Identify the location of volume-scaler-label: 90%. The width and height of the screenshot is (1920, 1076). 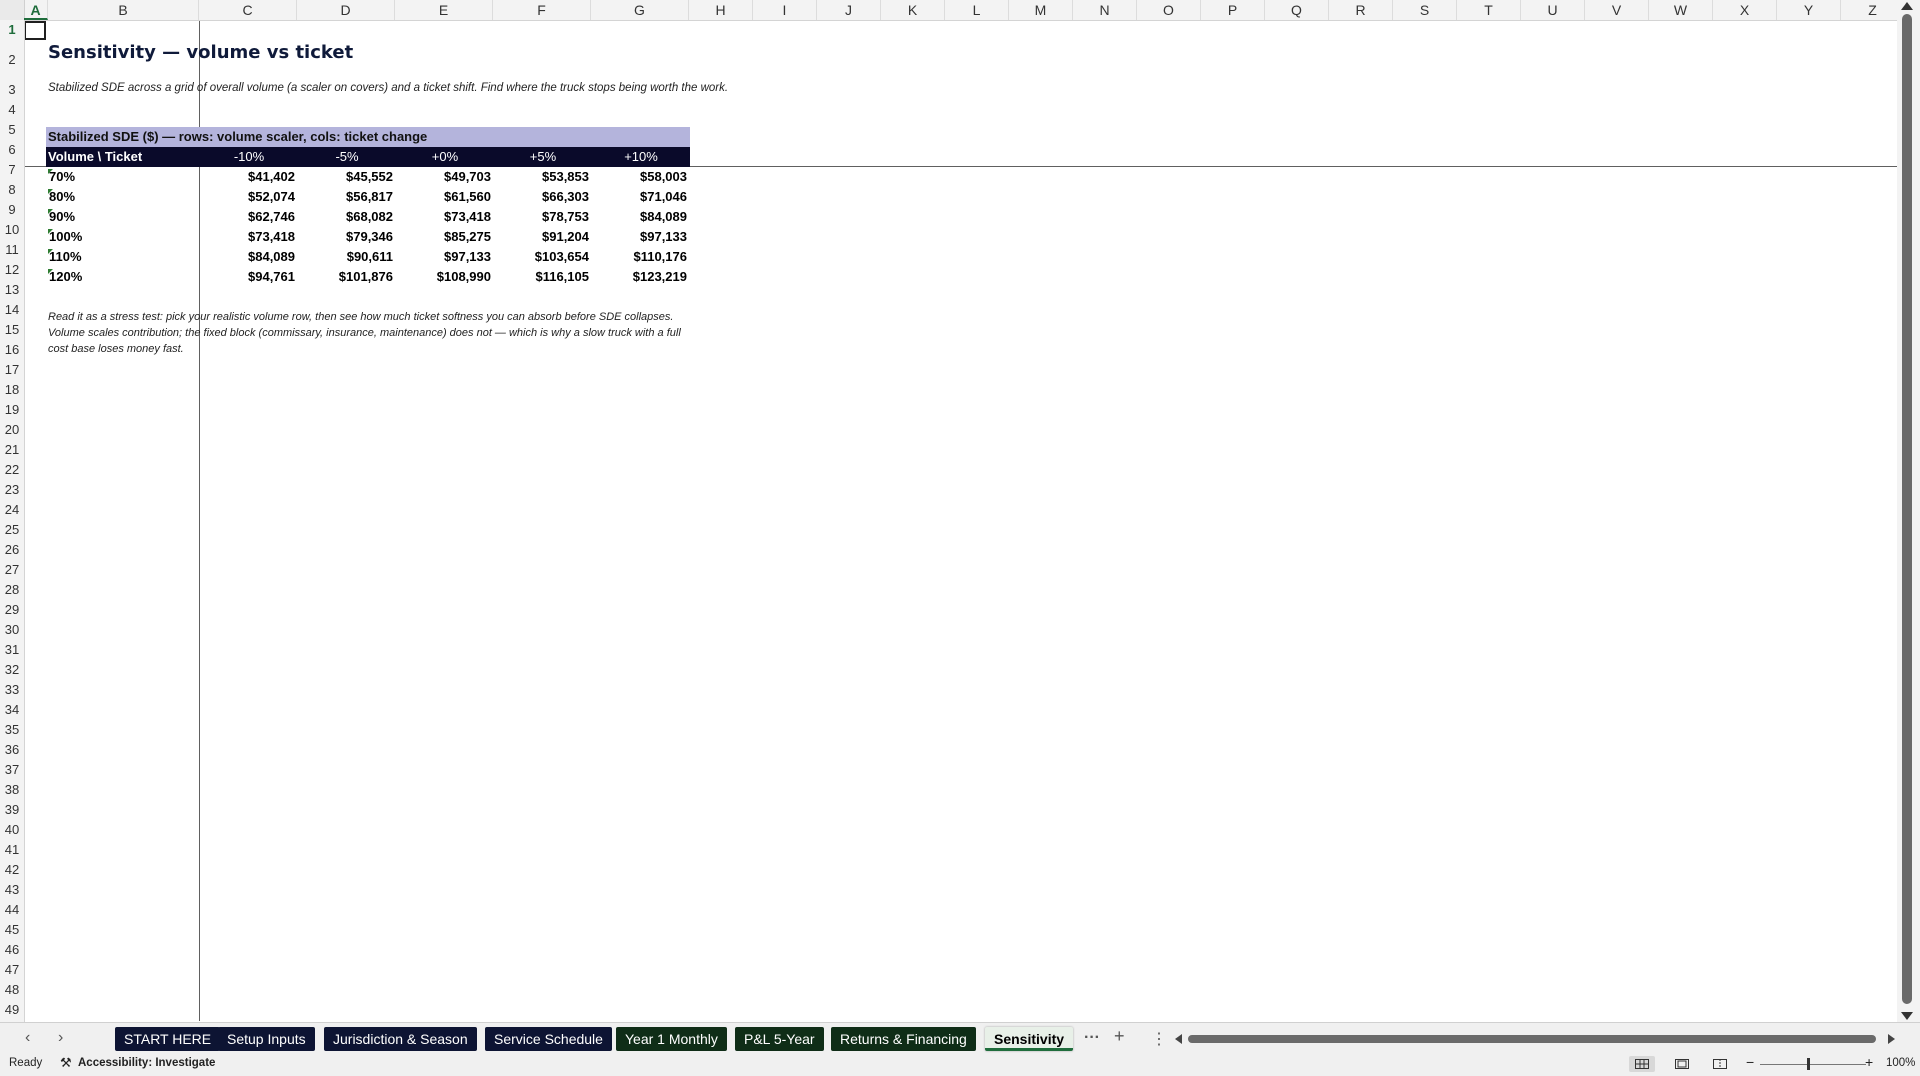
(61, 216).